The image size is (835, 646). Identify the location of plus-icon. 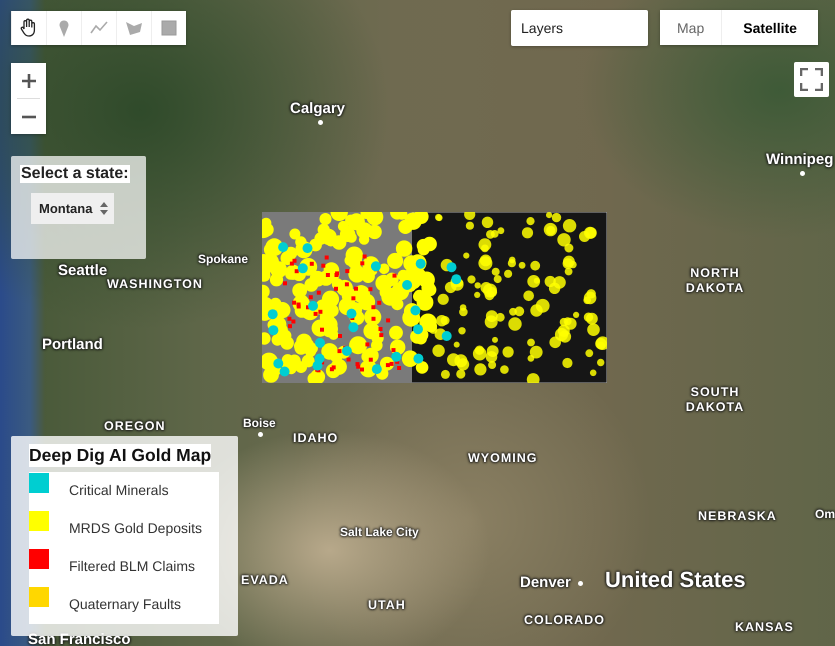
(28, 80).